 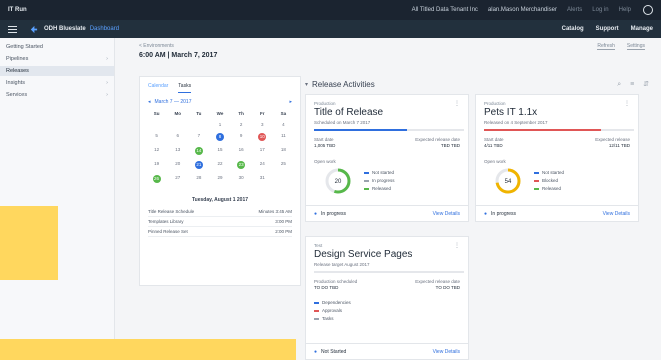 What do you see at coordinates (156, 46) in the screenshot?
I see `breadcrumb: < Environments` at bounding box center [156, 46].